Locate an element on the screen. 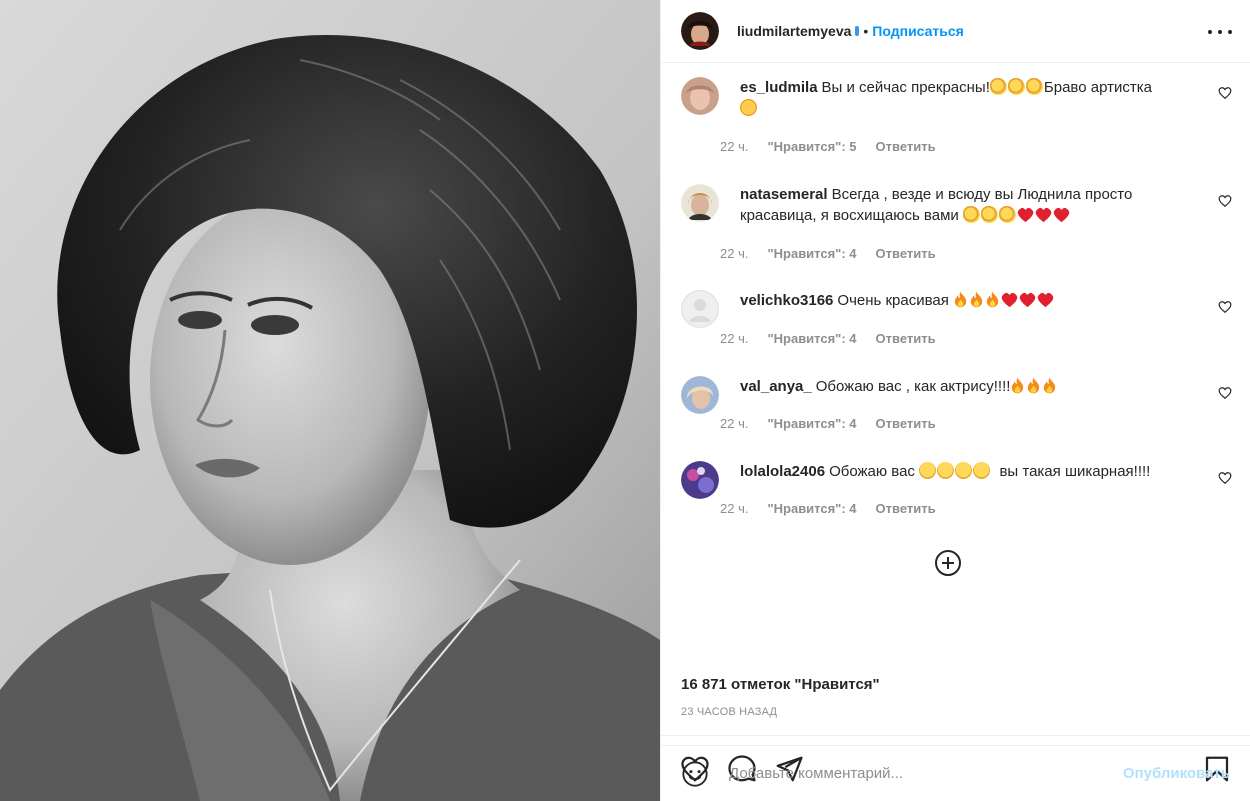  comment-content: Вы и сейчас прекрасны! is located at coordinates (905, 87).